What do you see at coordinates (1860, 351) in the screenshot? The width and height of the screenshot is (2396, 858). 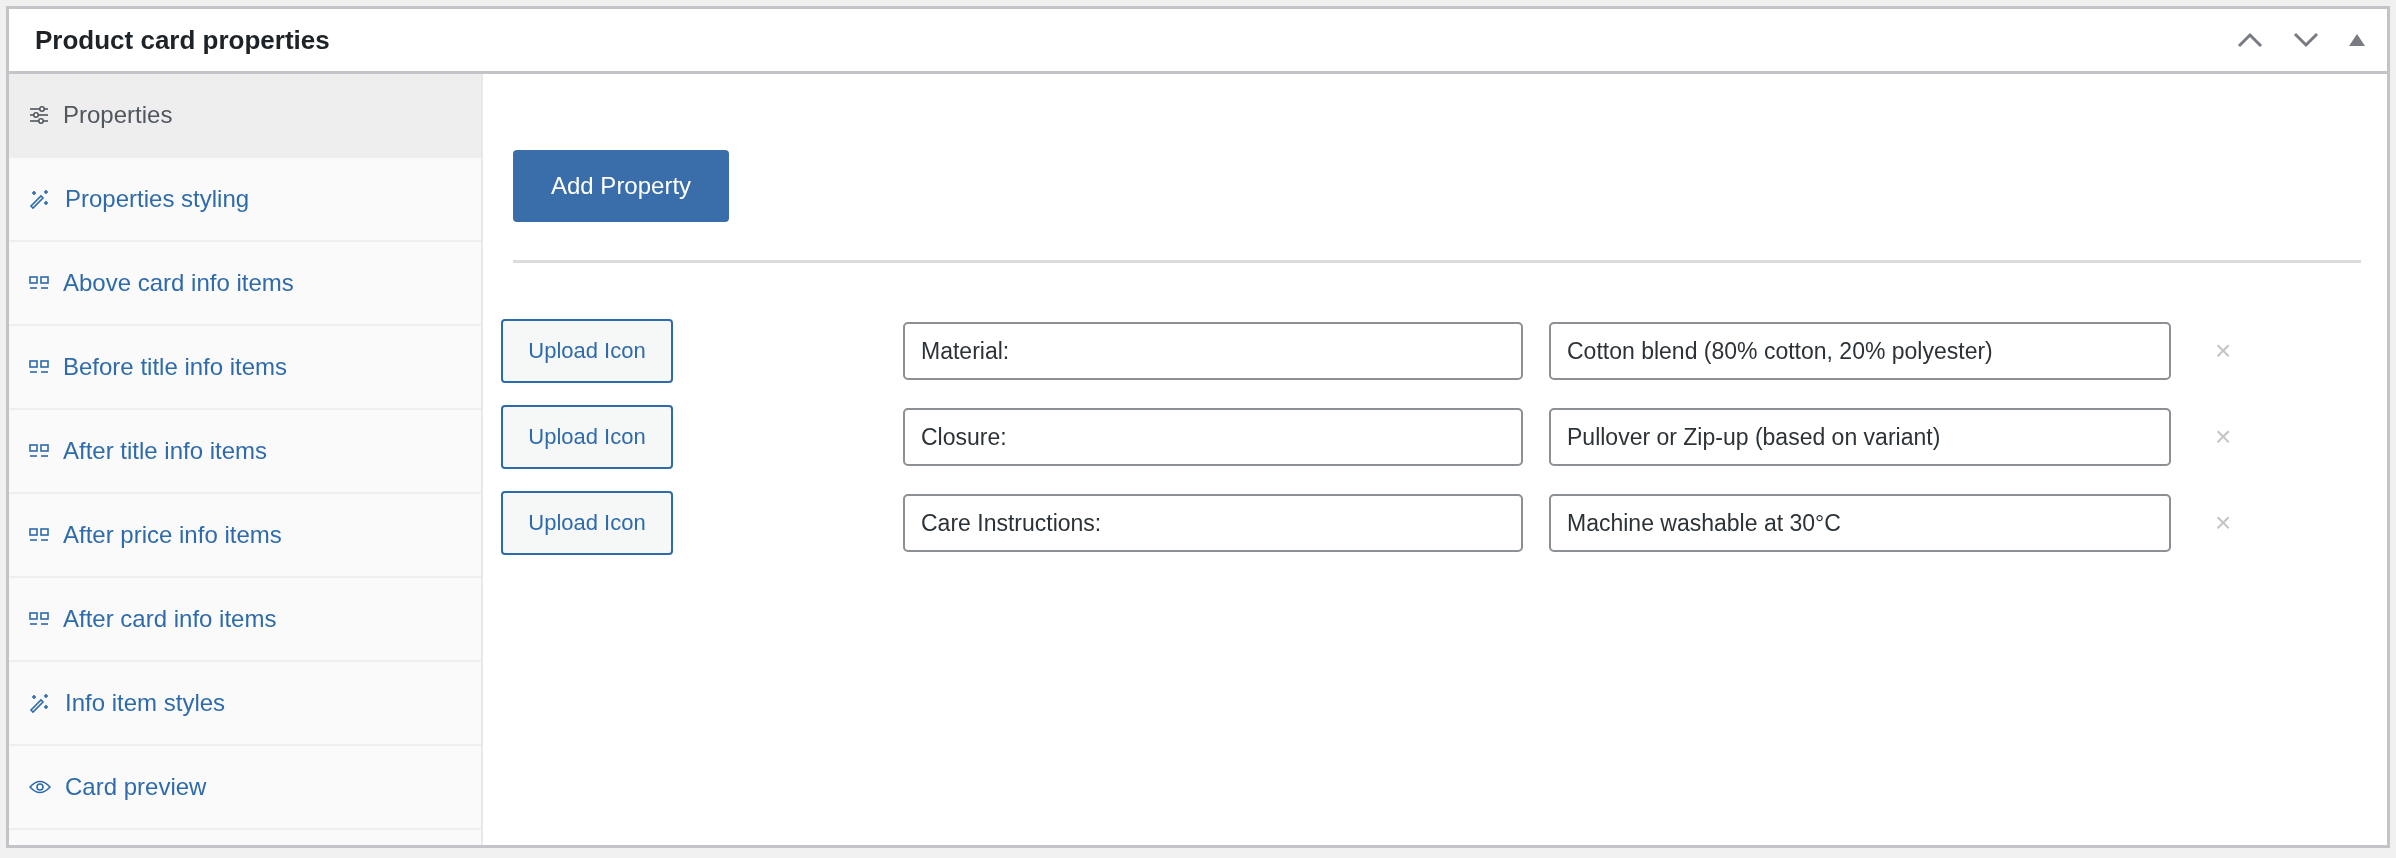 I see `property-value-field: Cotton blend (80% cotton, 20% polyester)` at bounding box center [1860, 351].